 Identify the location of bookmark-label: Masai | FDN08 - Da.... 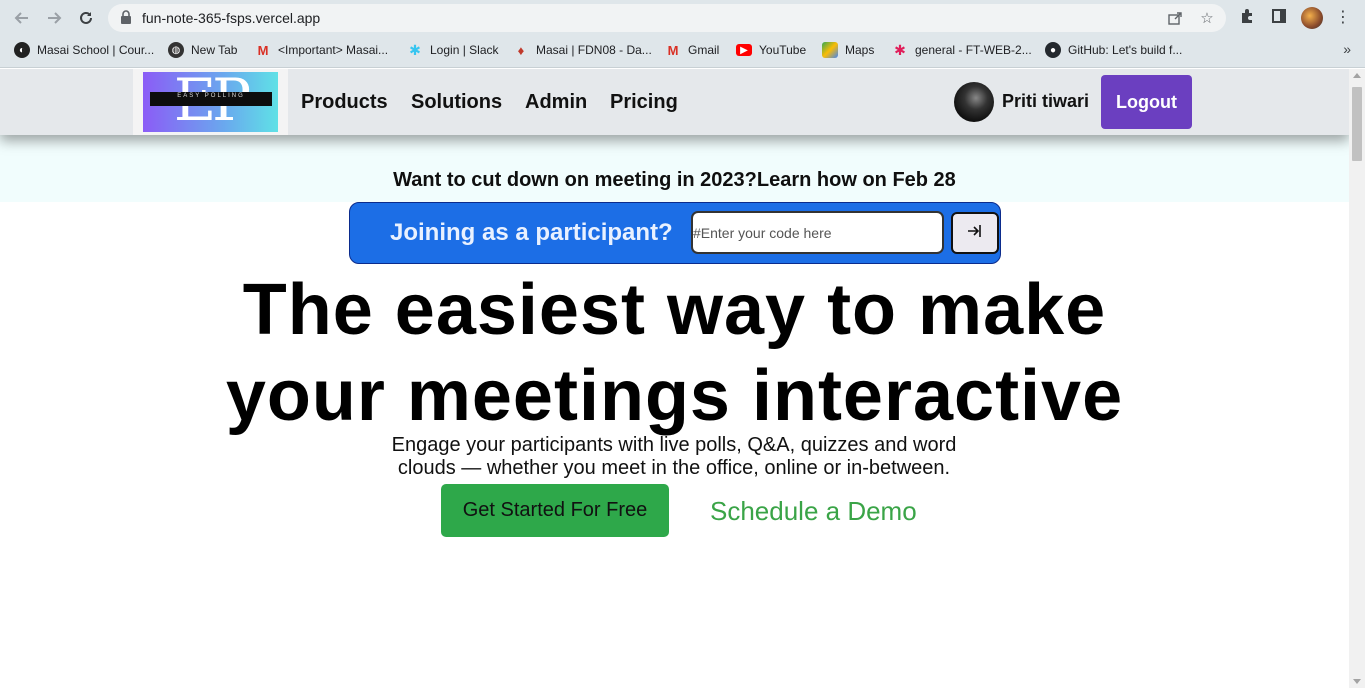
(594, 50).